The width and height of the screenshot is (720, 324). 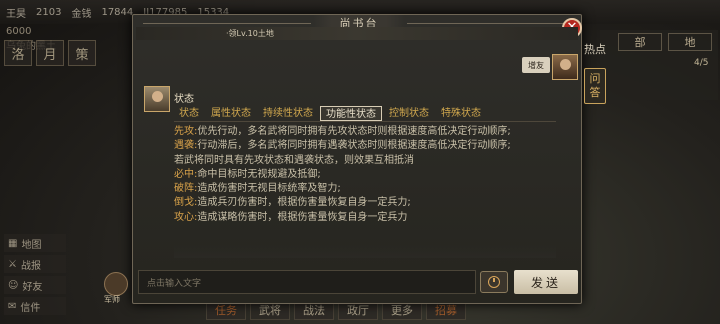 What do you see at coordinates (351, 113) in the screenshot?
I see `tab-functional-status: 功能性状态` at bounding box center [351, 113].